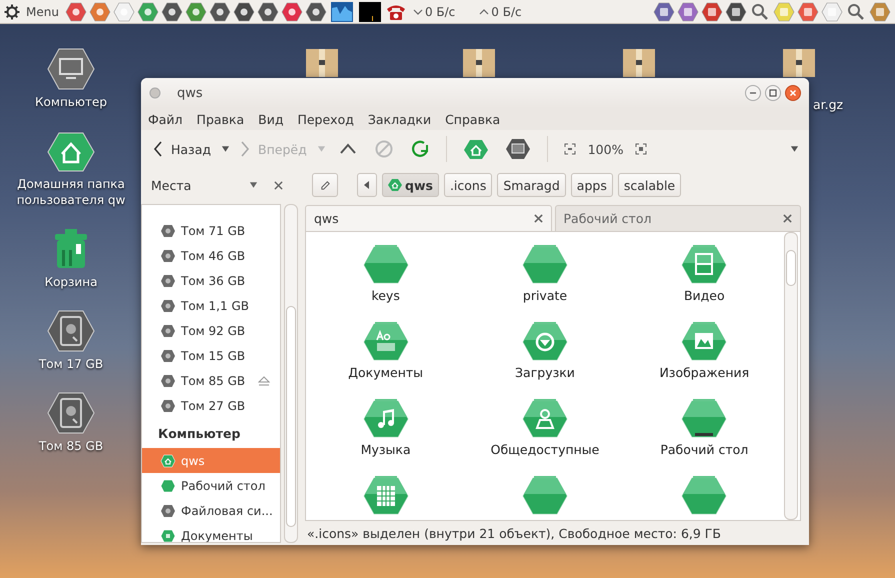 Image resolution: width=895 pixels, height=578 pixels. Describe the element at coordinates (211, 405) in the screenshot. I see `sidebar-item: Том 27 GB` at that location.